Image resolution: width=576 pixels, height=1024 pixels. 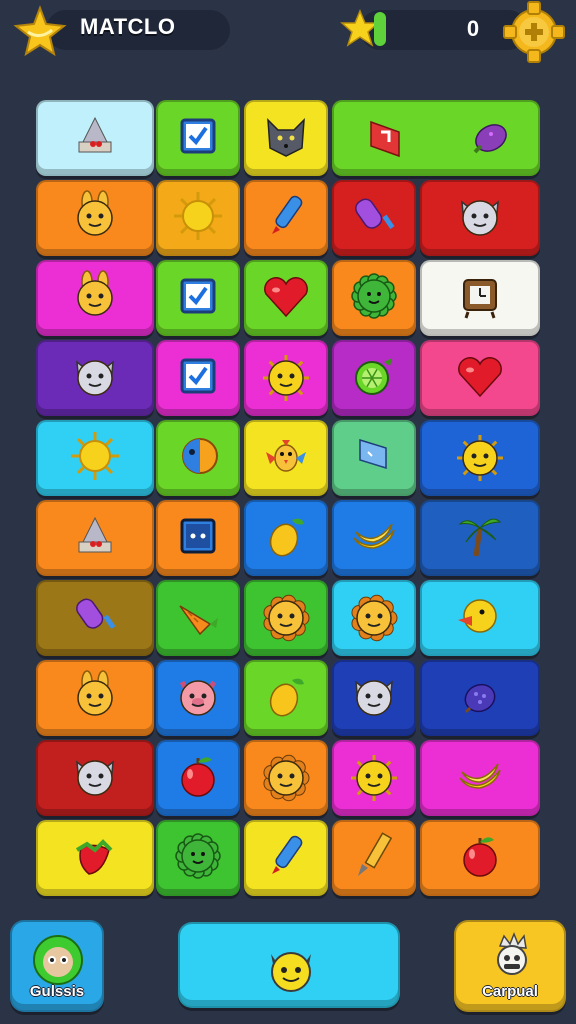 What do you see at coordinates (128, 26) in the screenshot?
I see `game-title: MATCLO` at bounding box center [128, 26].